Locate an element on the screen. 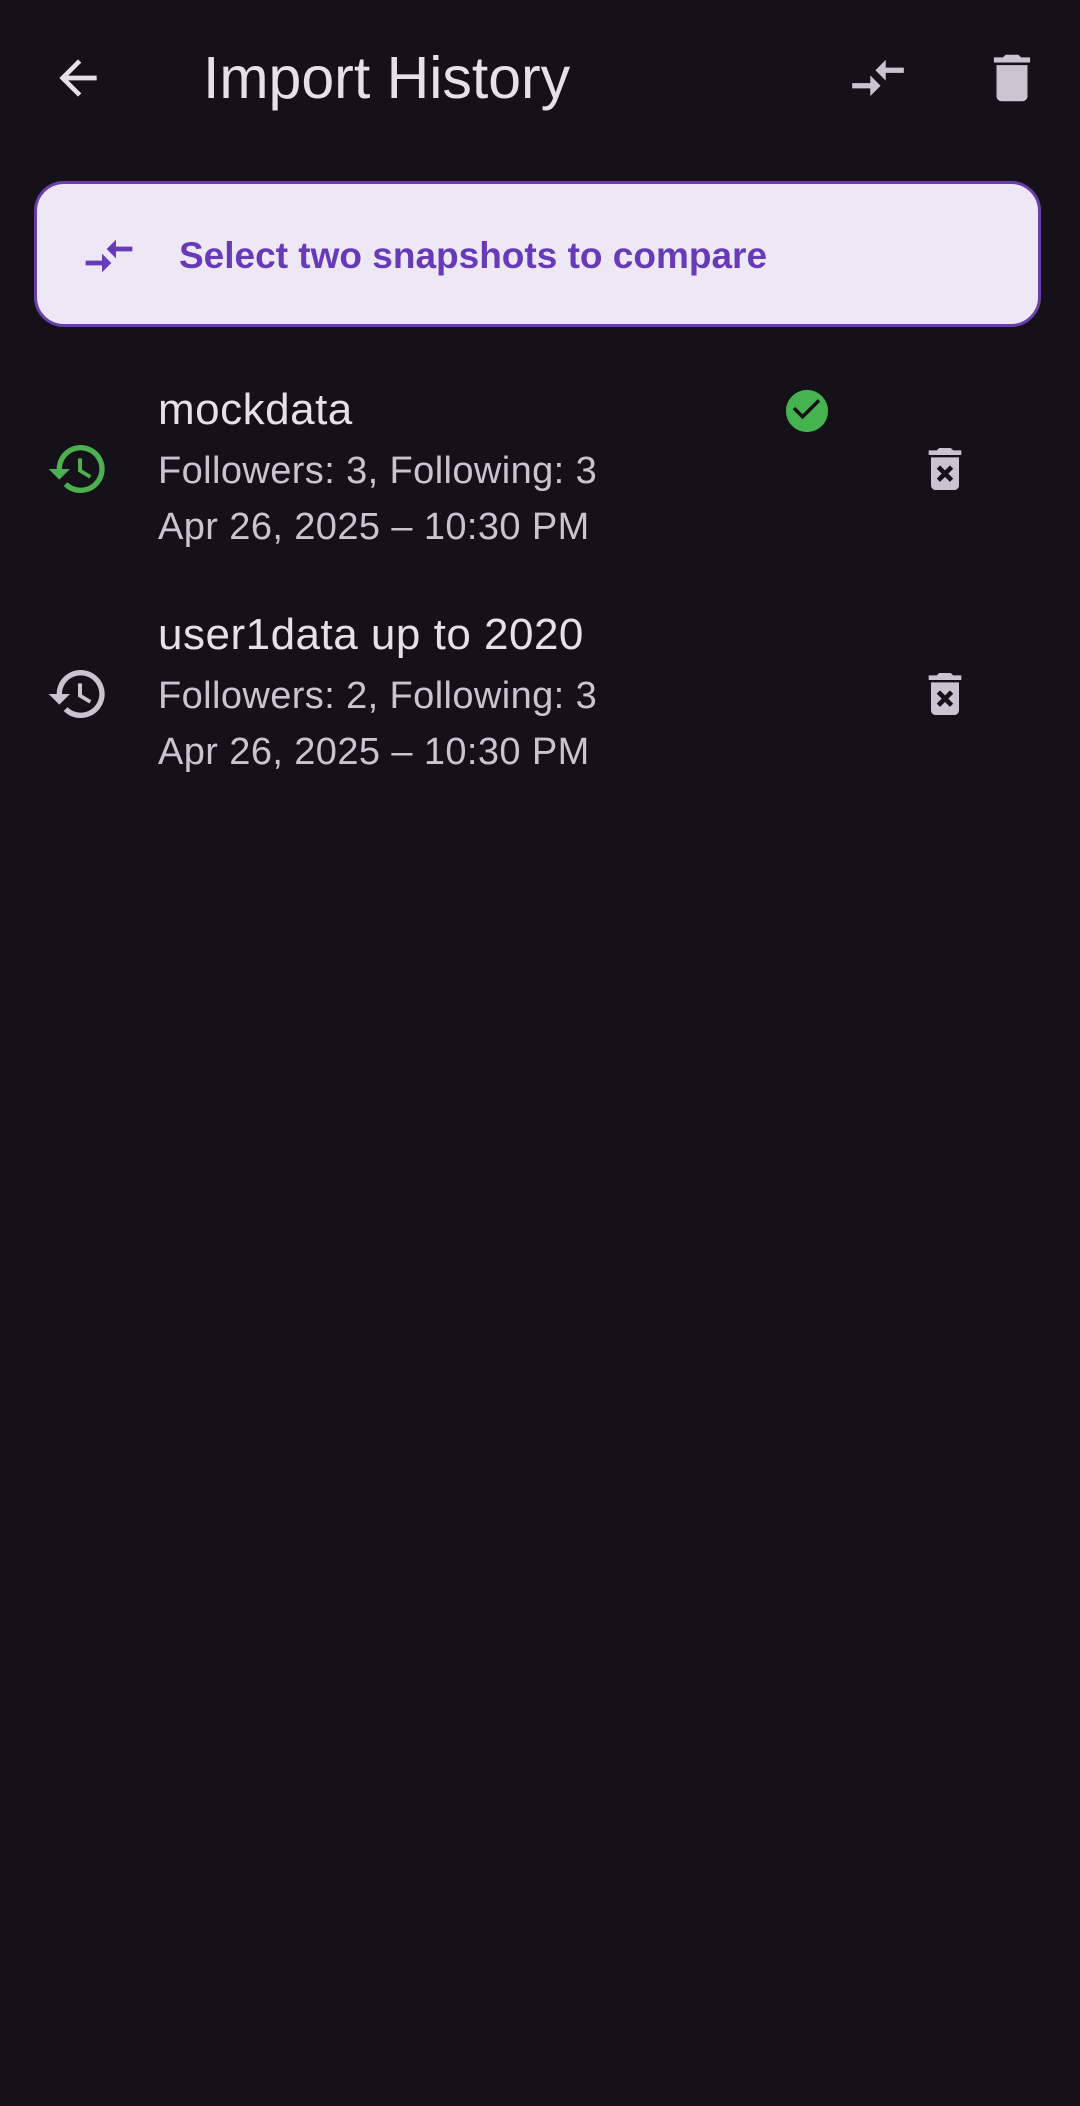  snapshot-counts: Followers: 2, Following: 3 is located at coordinates (378, 696).